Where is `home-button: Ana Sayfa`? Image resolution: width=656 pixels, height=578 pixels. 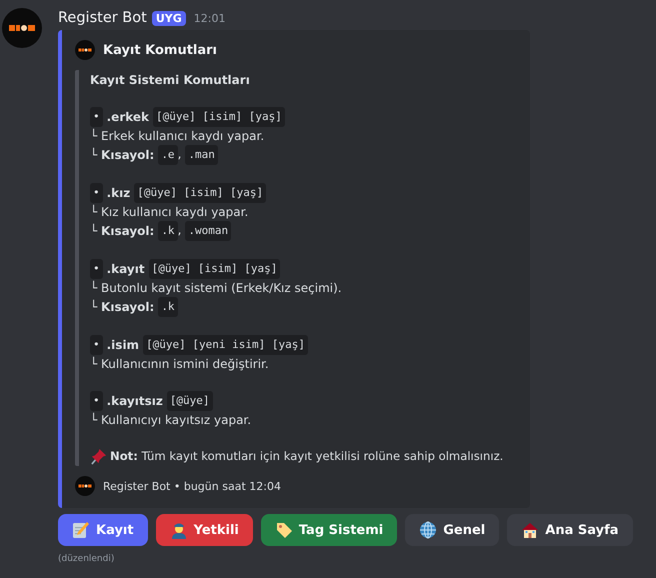
home-button: Ana Sayfa is located at coordinates (570, 530).